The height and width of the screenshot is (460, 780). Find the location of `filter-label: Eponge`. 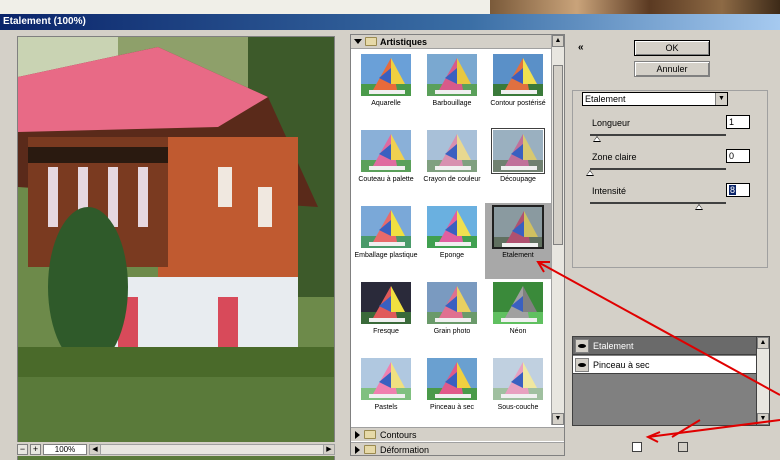

filter-label: Eponge is located at coordinates (452, 255).